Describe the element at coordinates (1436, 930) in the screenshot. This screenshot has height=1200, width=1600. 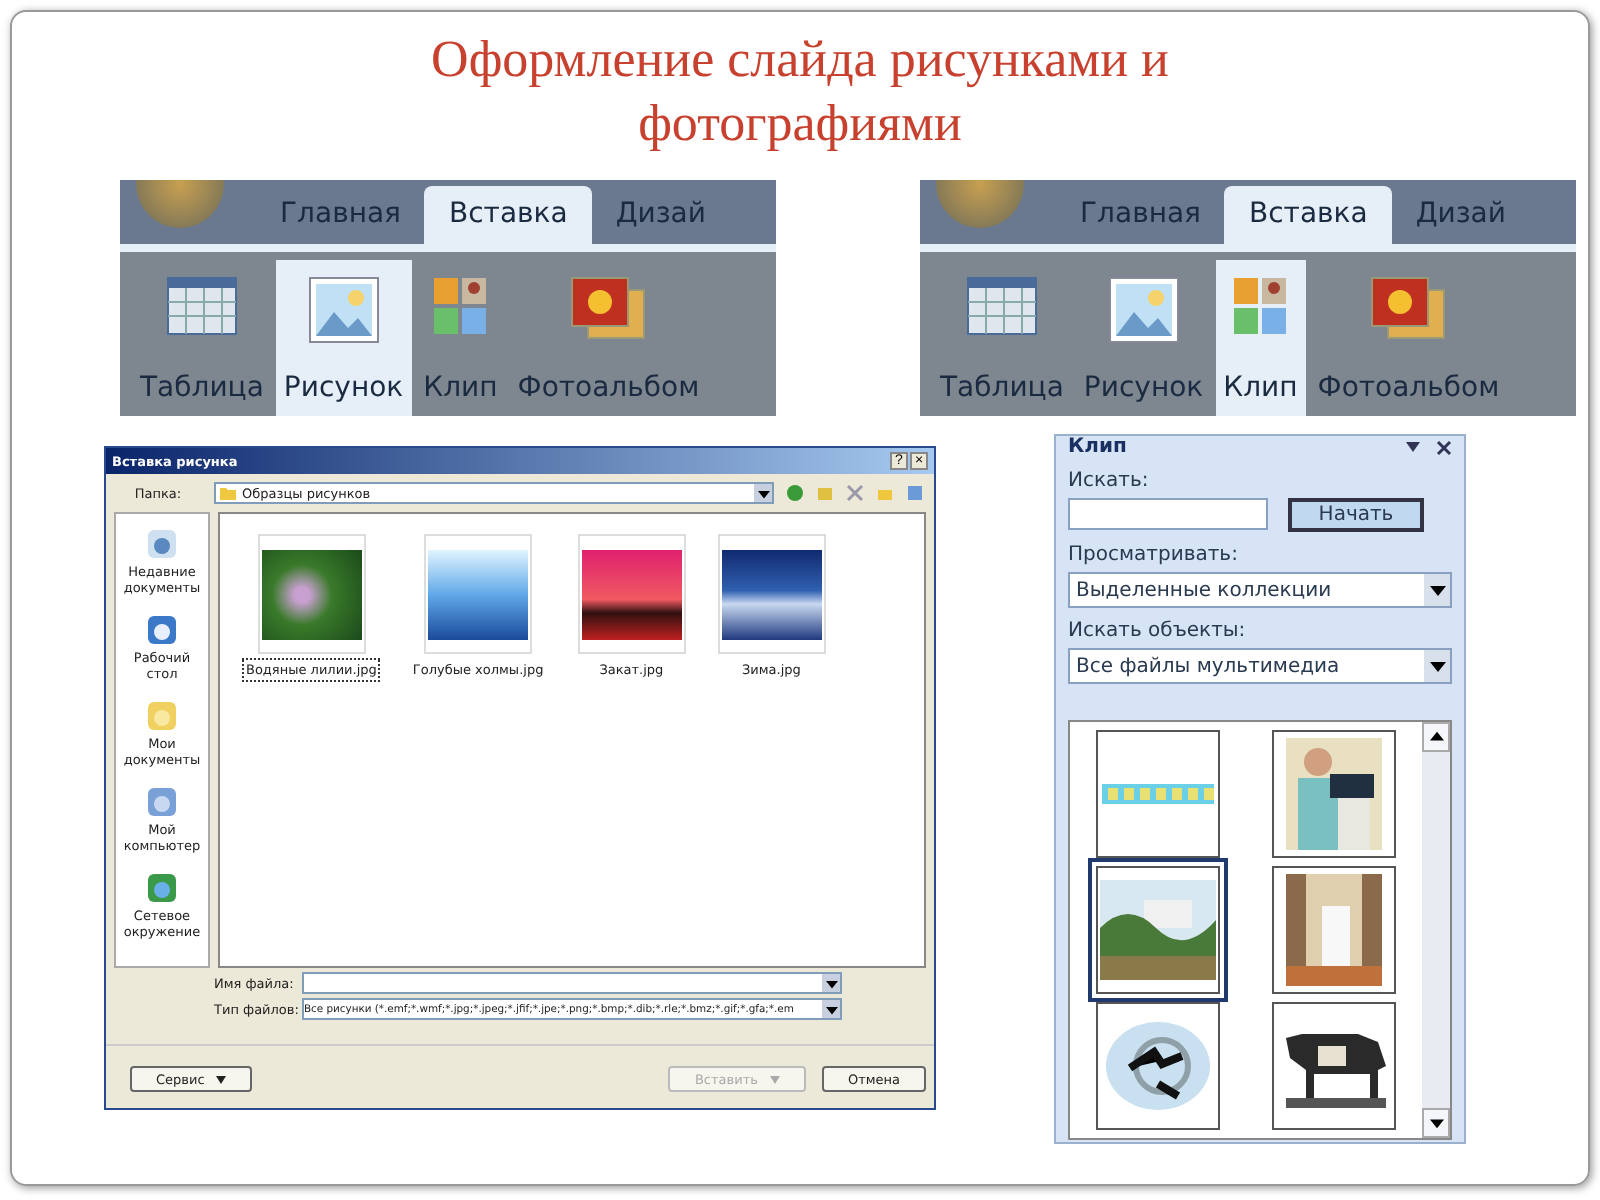
I see `scrollbar` at that location.